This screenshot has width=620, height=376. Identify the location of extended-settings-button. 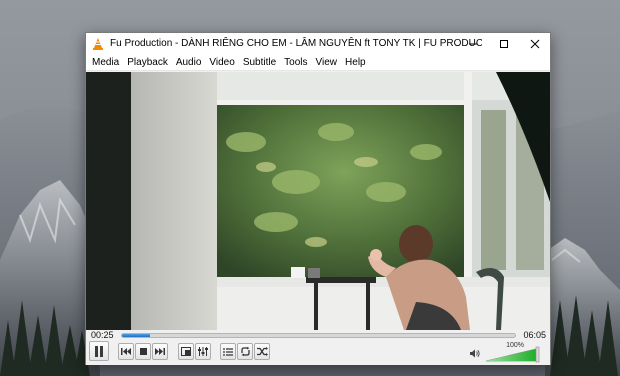
(203, 351).